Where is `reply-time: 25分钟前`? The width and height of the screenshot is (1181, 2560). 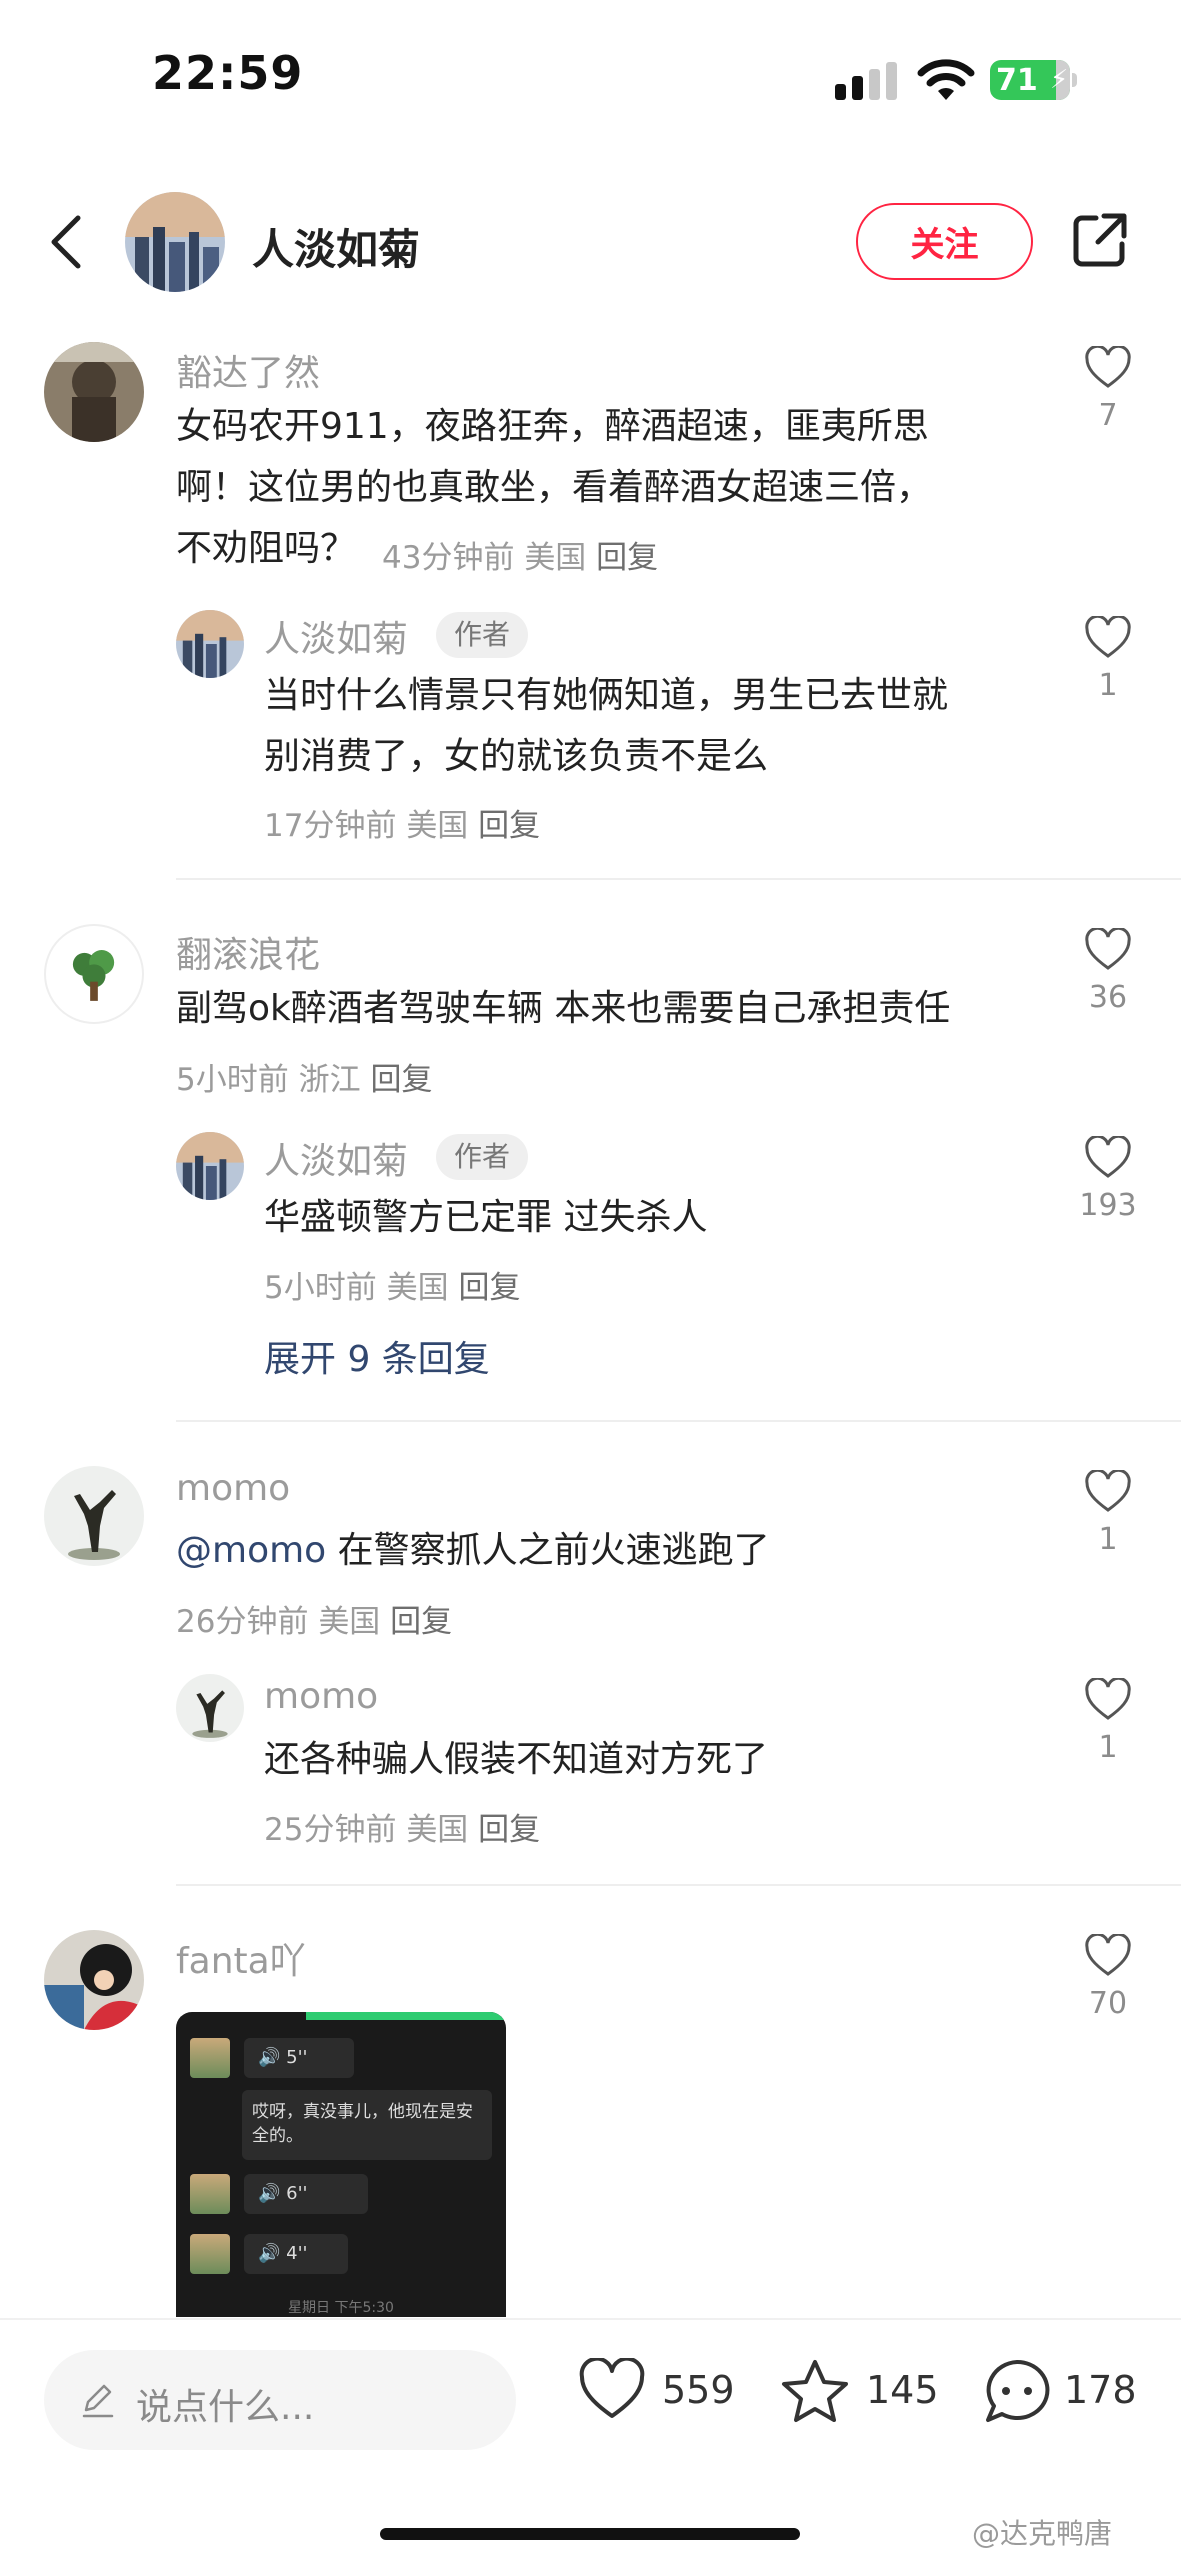
reply-time: 25分钟前 is located at coordinates (330, 1830).